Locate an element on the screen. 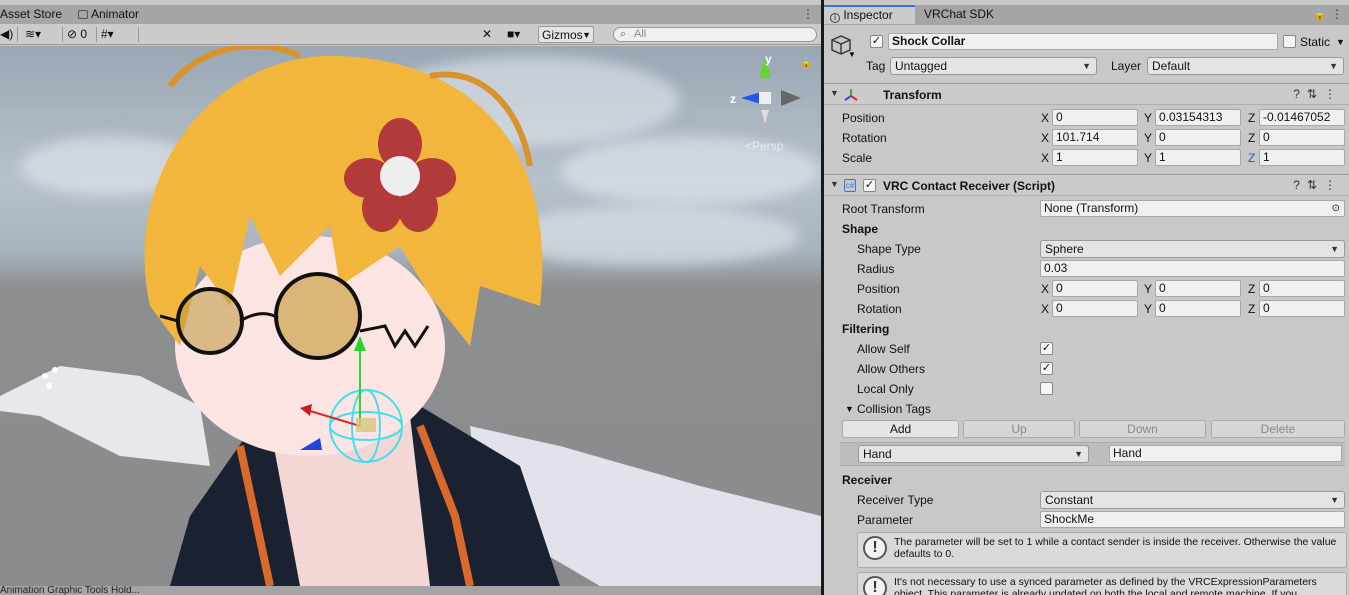  gizmos-dropdown: Gizmos ▼ is located at coordinates (566, 34).